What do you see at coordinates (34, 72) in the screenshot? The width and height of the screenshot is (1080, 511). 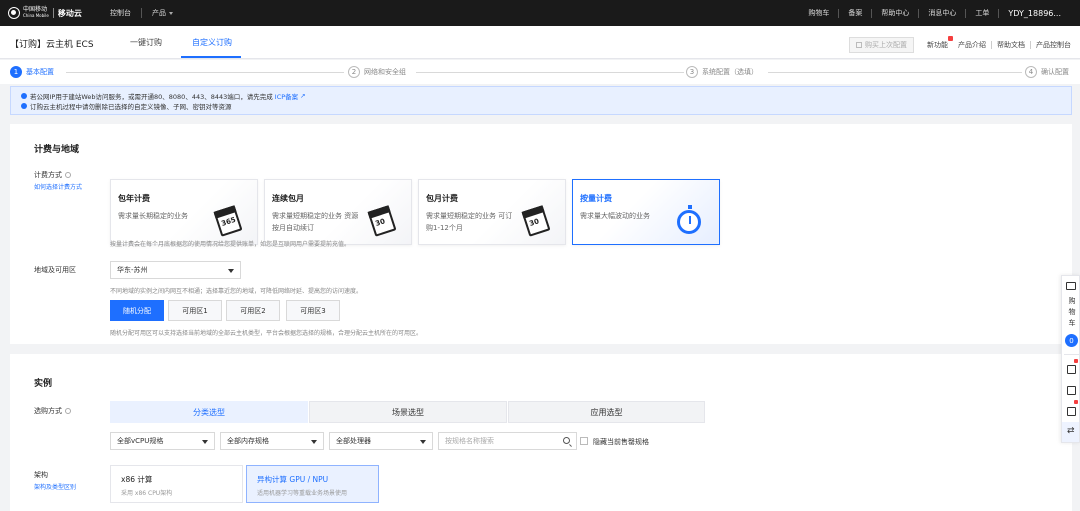 I see `step-basic-config: 1 基本配置` at bounding box center [34, 72].